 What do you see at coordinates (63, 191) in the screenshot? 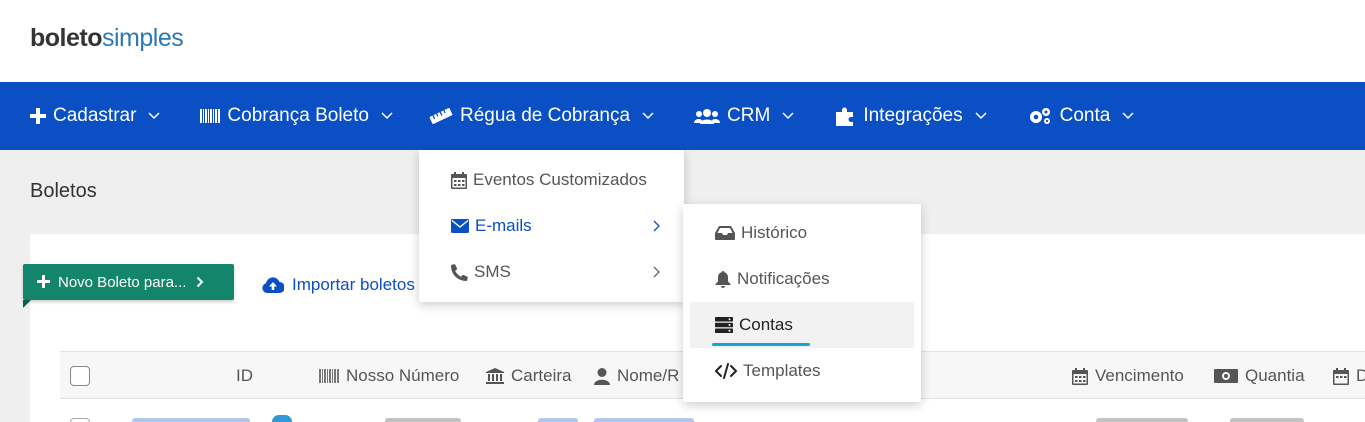
I see `page-title: Boletos` at bounding box center [63, 191].